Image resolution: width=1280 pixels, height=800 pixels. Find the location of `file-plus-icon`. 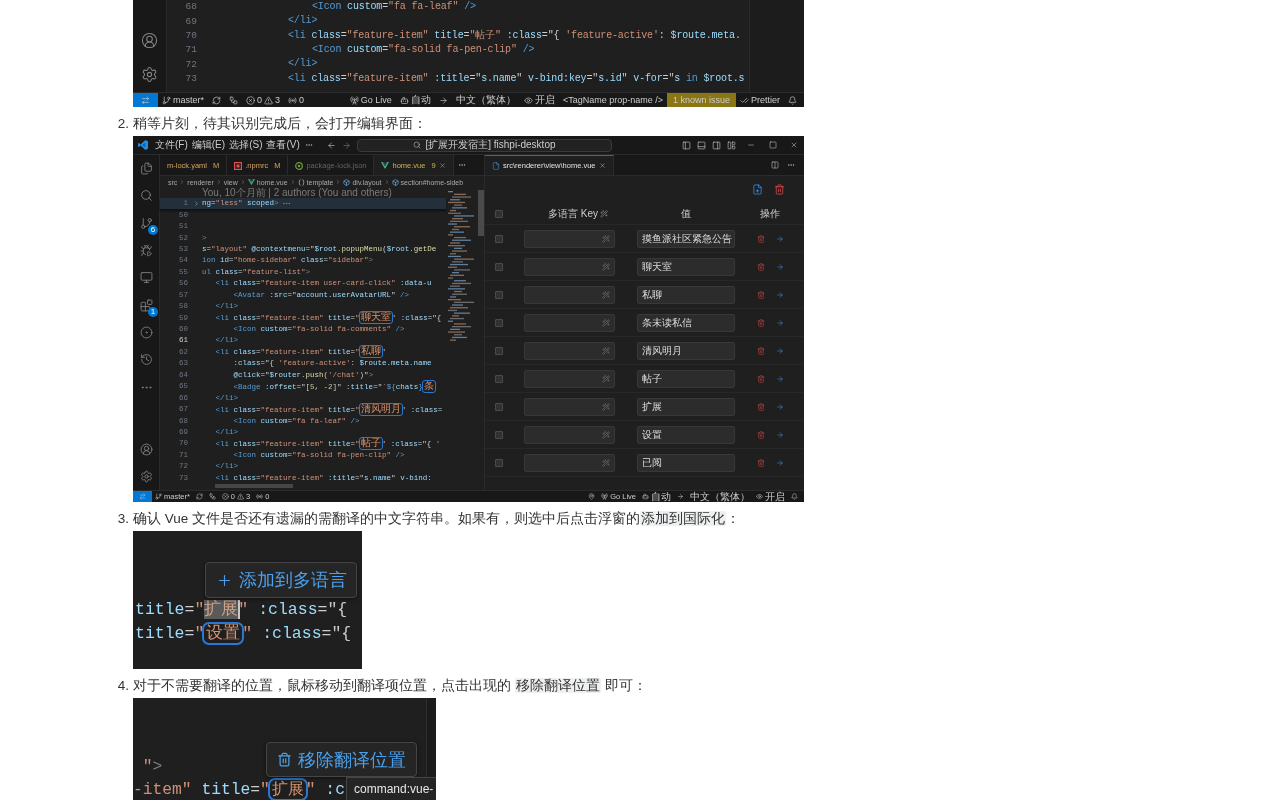

file-plus-icon is located at coordinates (757, 189).